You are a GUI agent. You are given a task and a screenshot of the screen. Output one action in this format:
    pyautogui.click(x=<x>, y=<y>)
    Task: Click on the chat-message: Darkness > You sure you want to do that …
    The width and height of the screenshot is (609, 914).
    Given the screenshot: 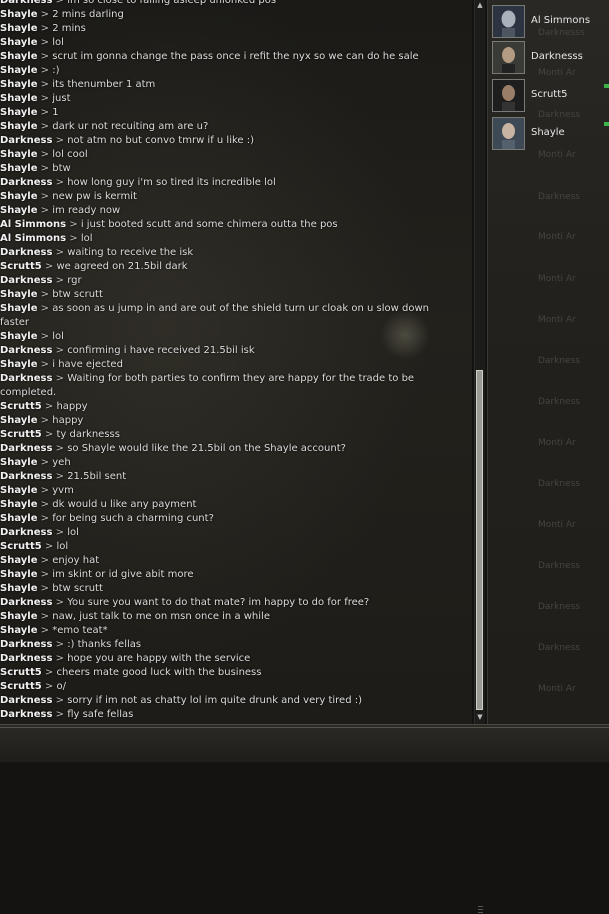 What is the action you would take?
    pyautogui.click(x=232, y=603)
    